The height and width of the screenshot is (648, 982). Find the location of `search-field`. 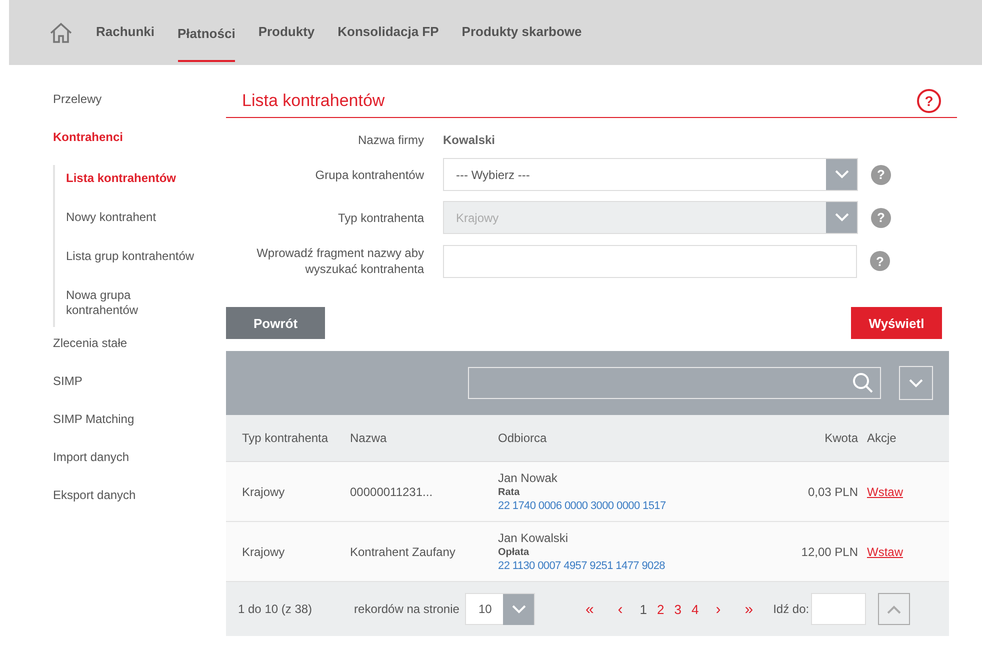

search-field is located at coordinates (674, 383).